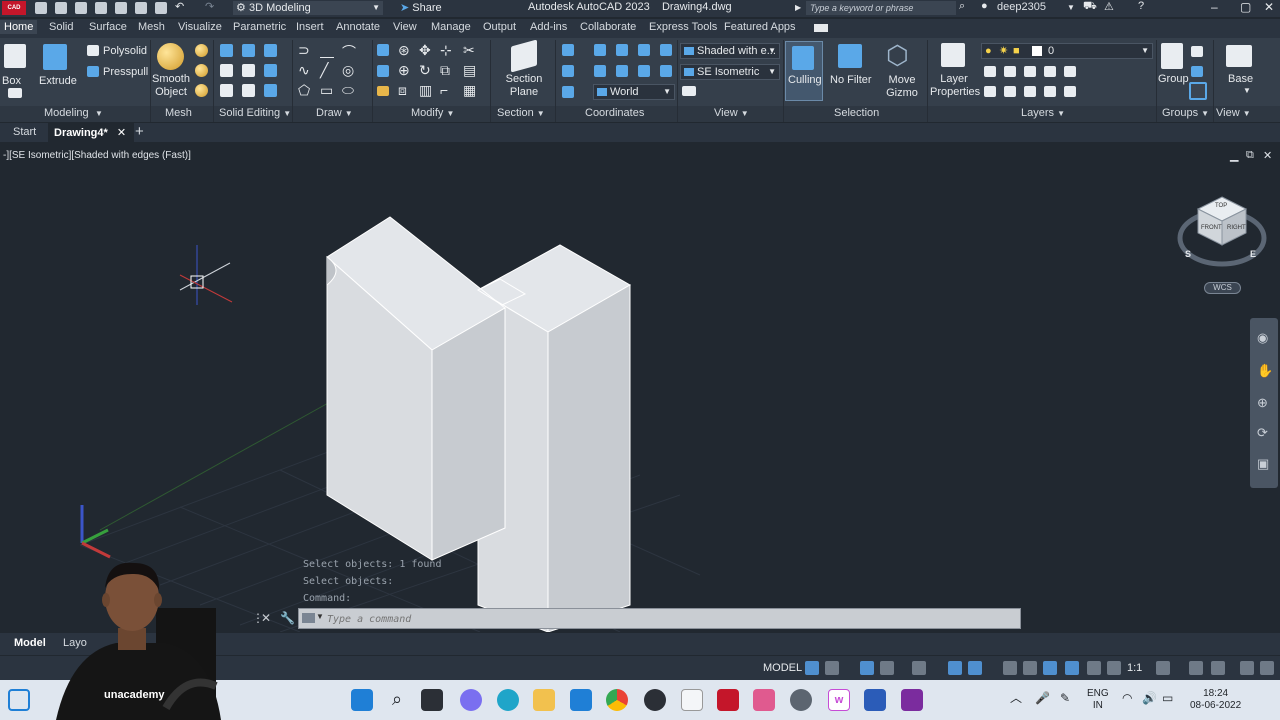  What do you see at coordinates (320, 616) in the screenshot?
I see `chevron-down-icon: ▼` at bounding box center [320, 616].